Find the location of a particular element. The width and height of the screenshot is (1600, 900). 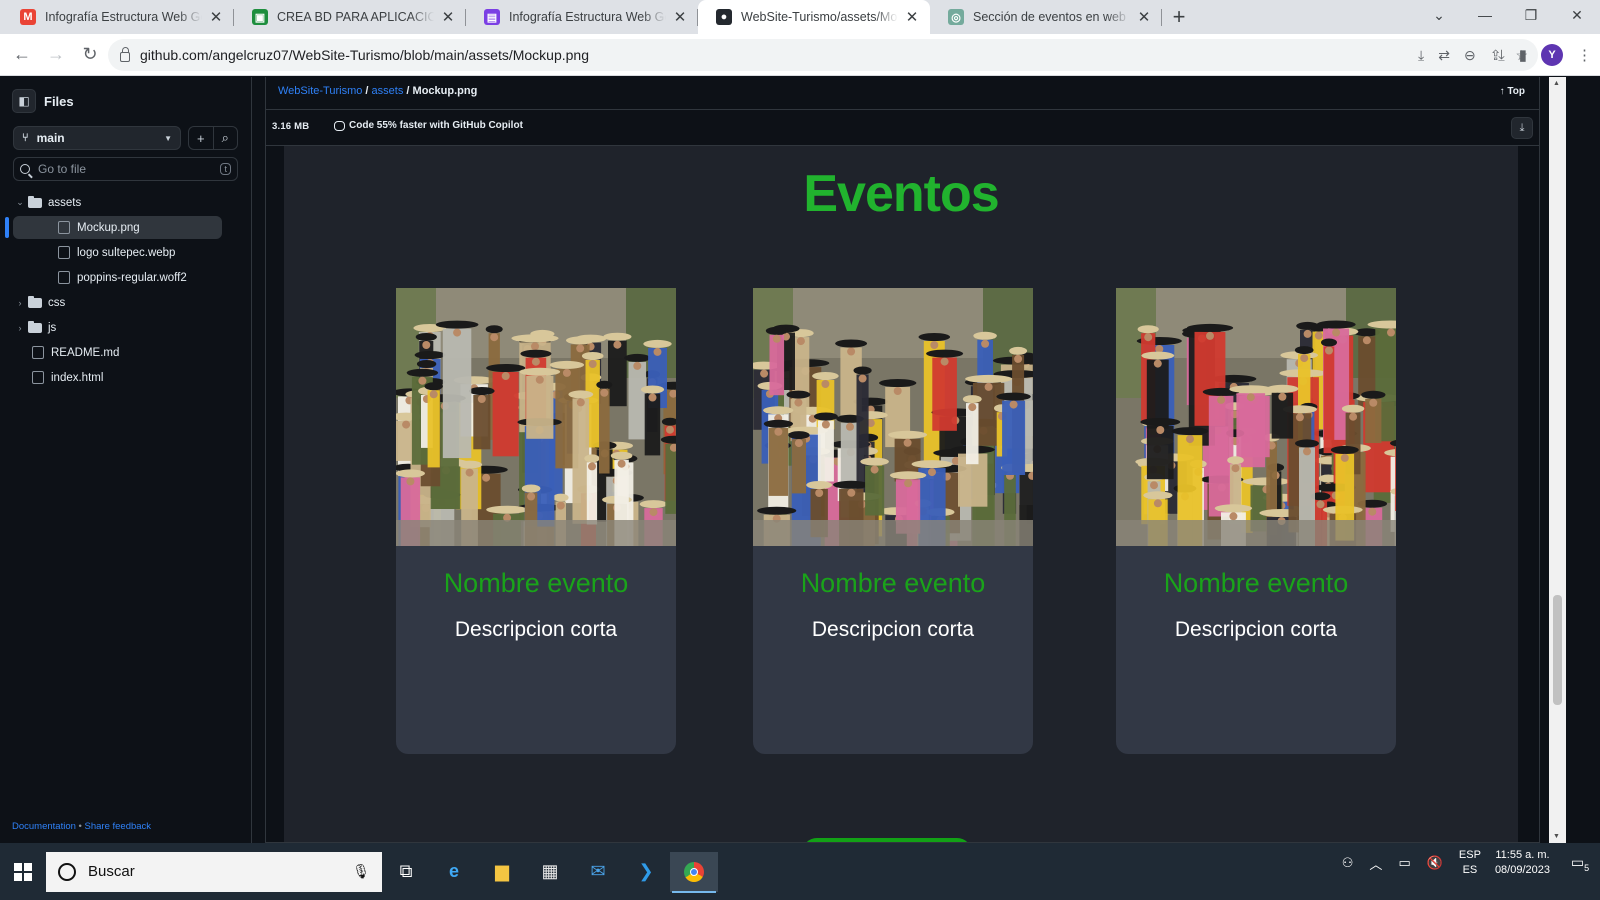

tree-file: index.html is located at coordinates (126, 377).